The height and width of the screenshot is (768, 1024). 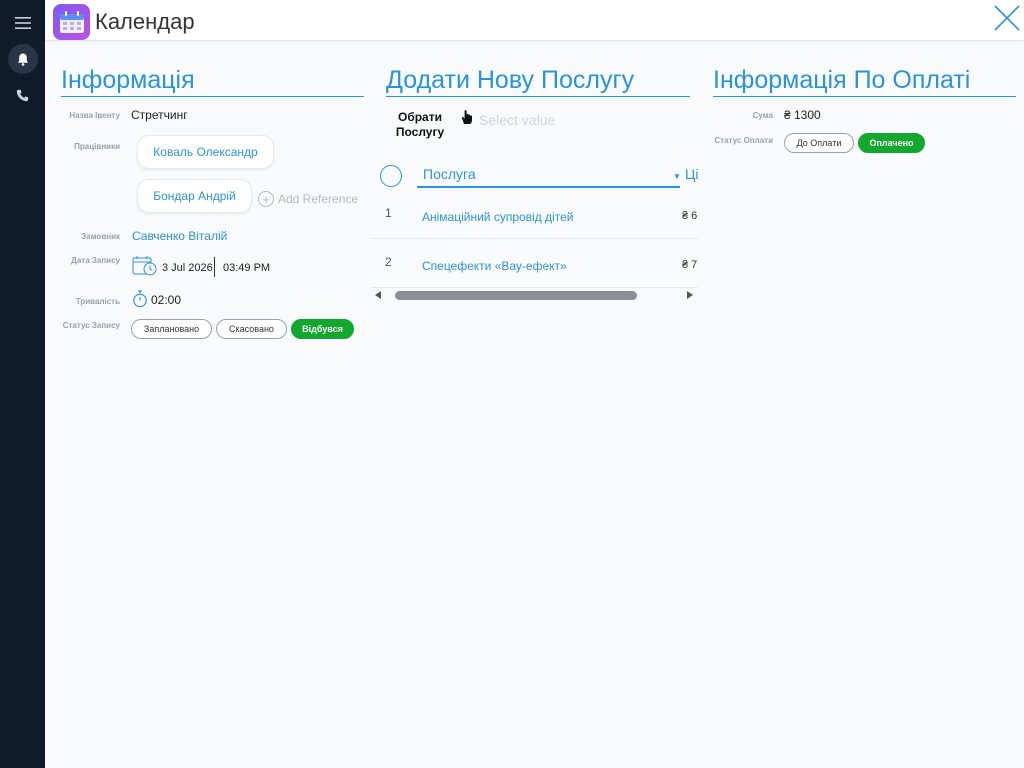 I want to click on calendar-app-icon, so click(x=71, y=22).